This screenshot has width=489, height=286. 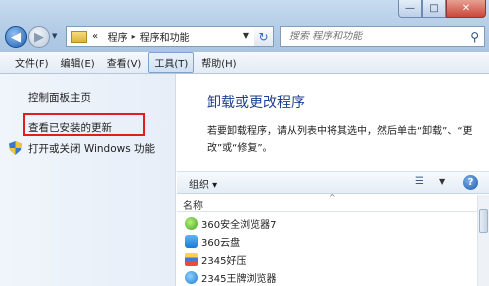 What do you see at coordinates (54, 36) in the screenshot?
I see `recent-pages-dropdown-icon: ▼` at bounding box center [54, 36].